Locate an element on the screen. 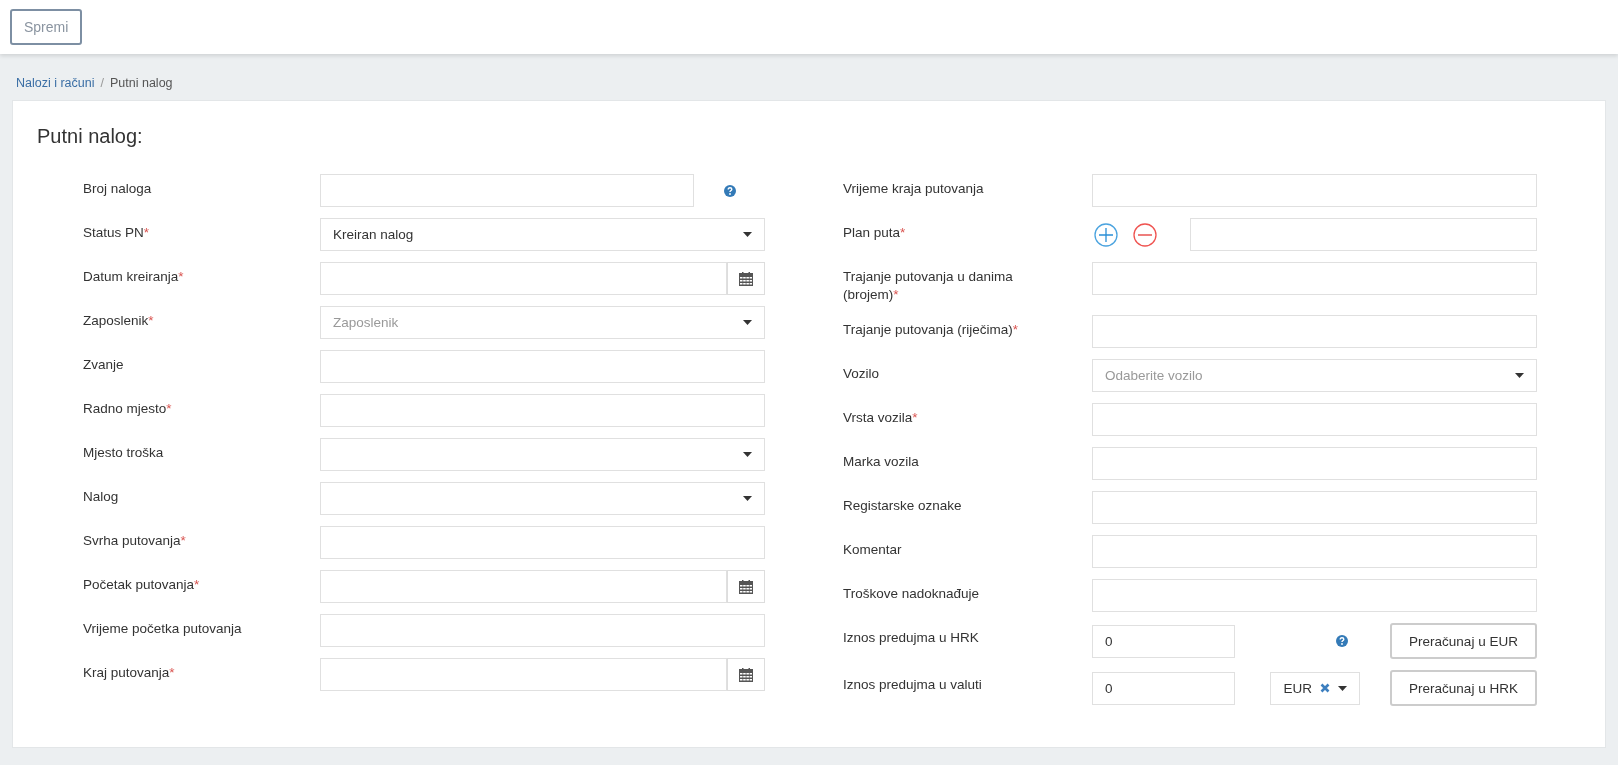 This screenshot has width=1618, height=765. field-label: Mjesto troška is located at coordinates (124, 453).